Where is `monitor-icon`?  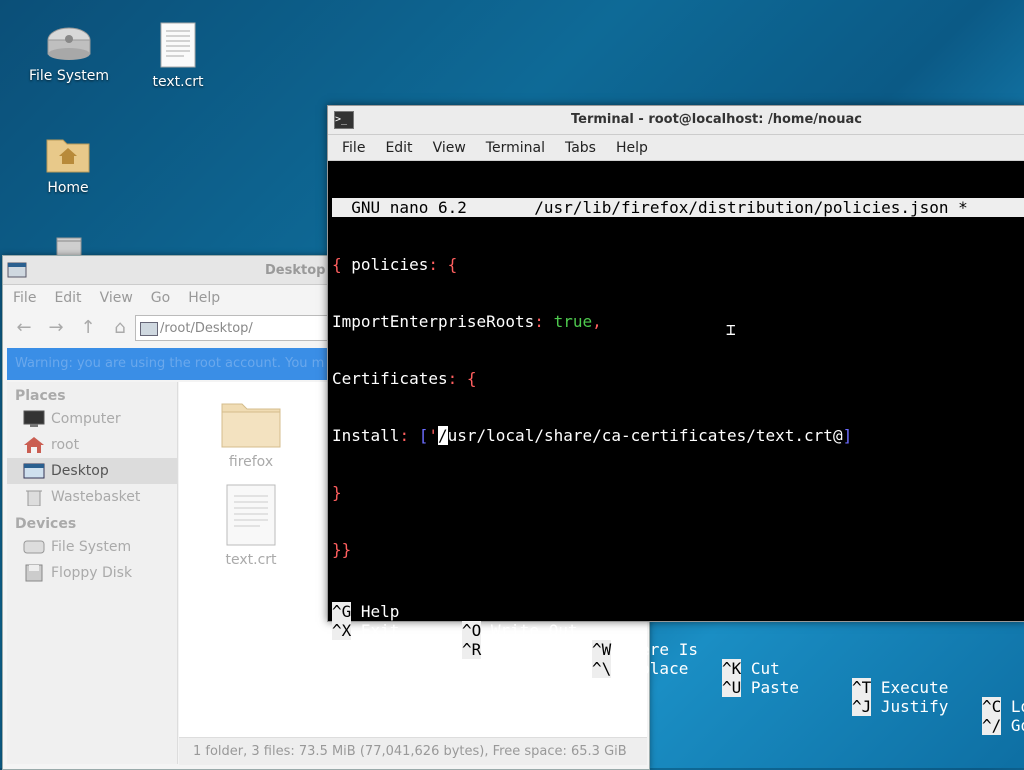 monitor-icon is located at coordinates (34, 419).